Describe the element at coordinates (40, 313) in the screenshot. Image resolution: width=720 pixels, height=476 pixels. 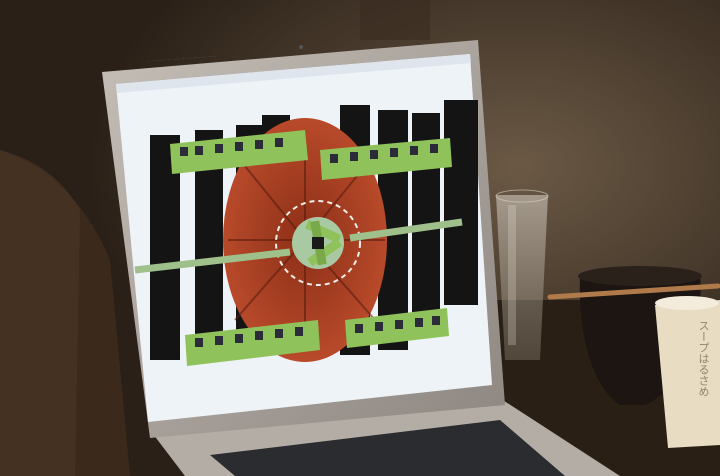
I see `person-shoulder-highlight` at that location.